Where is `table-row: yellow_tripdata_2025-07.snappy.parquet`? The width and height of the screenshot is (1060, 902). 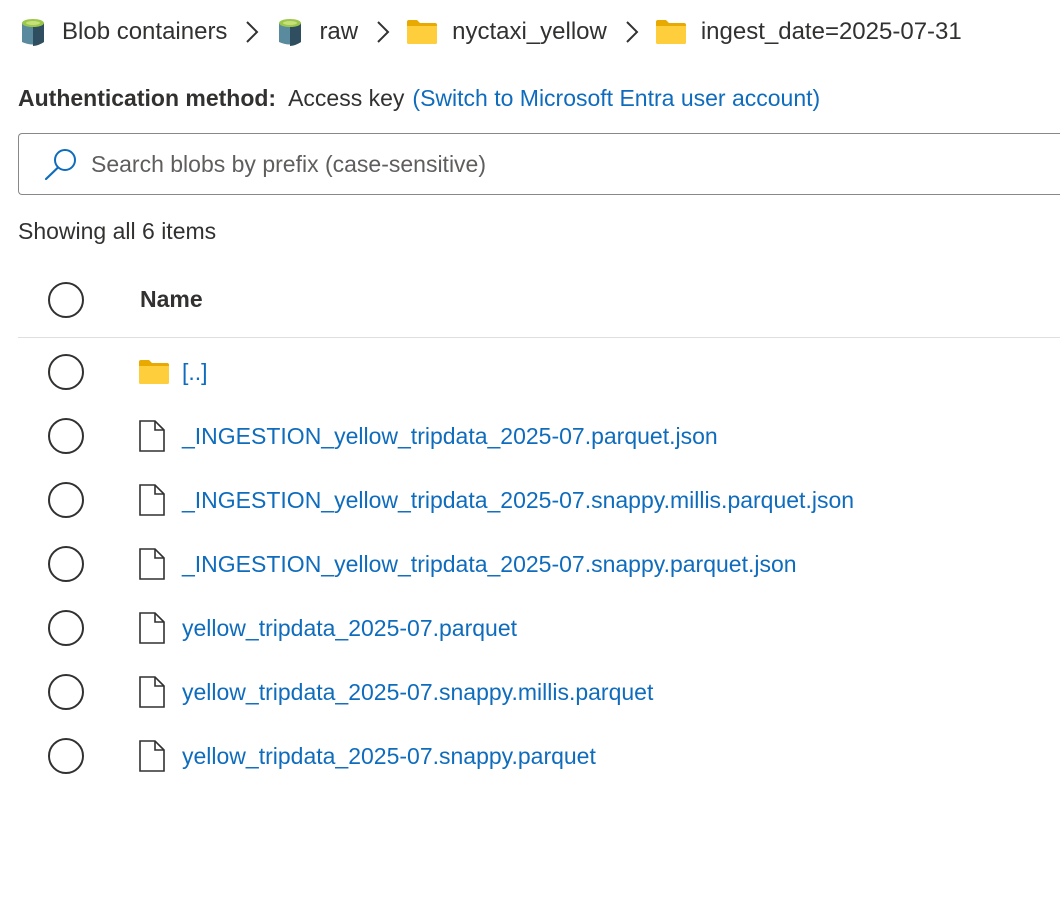 table-row: yellow_tripdata_2025-07.snappy.parquet is located at coordinates (539, 756).